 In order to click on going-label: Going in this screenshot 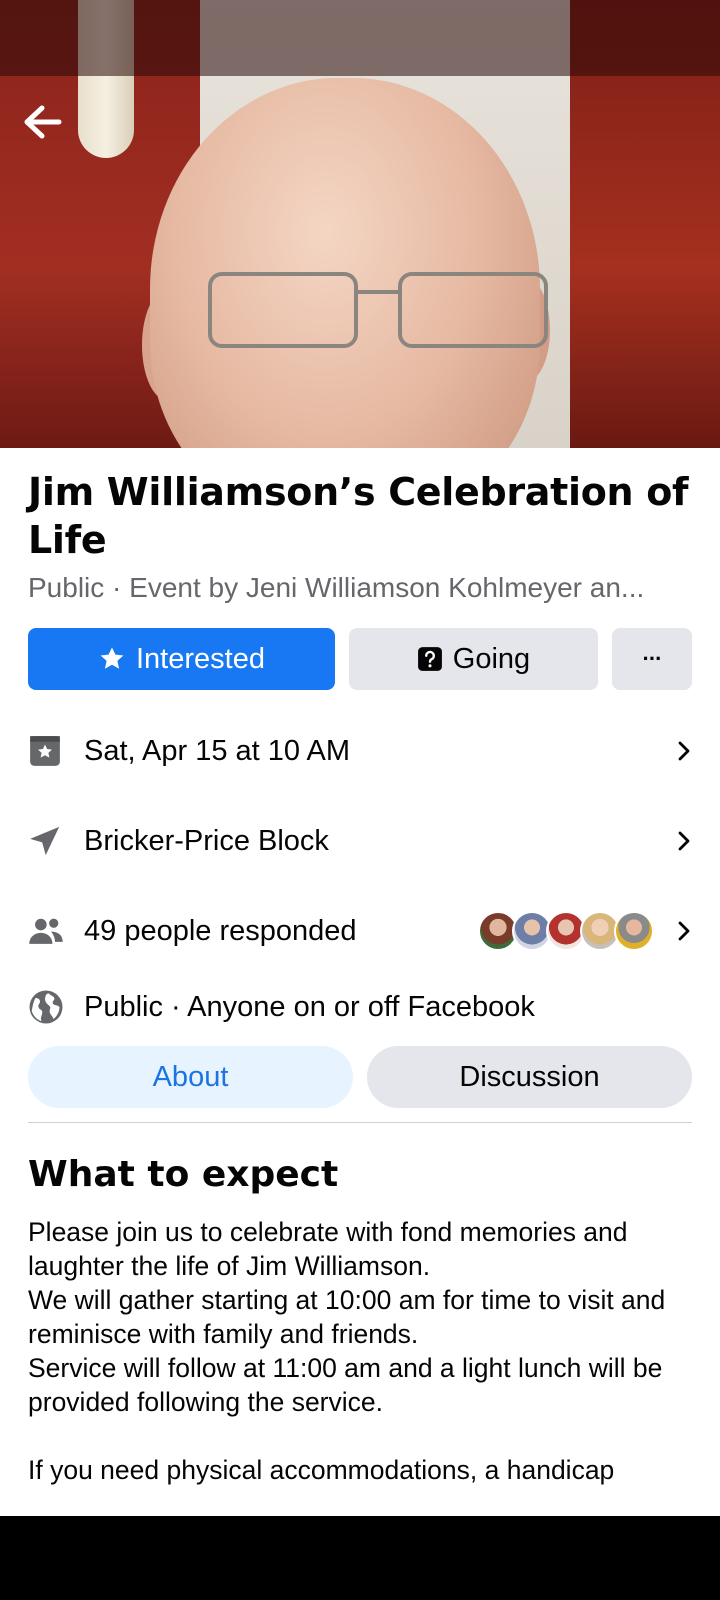, I will do `click(491, 658)`.